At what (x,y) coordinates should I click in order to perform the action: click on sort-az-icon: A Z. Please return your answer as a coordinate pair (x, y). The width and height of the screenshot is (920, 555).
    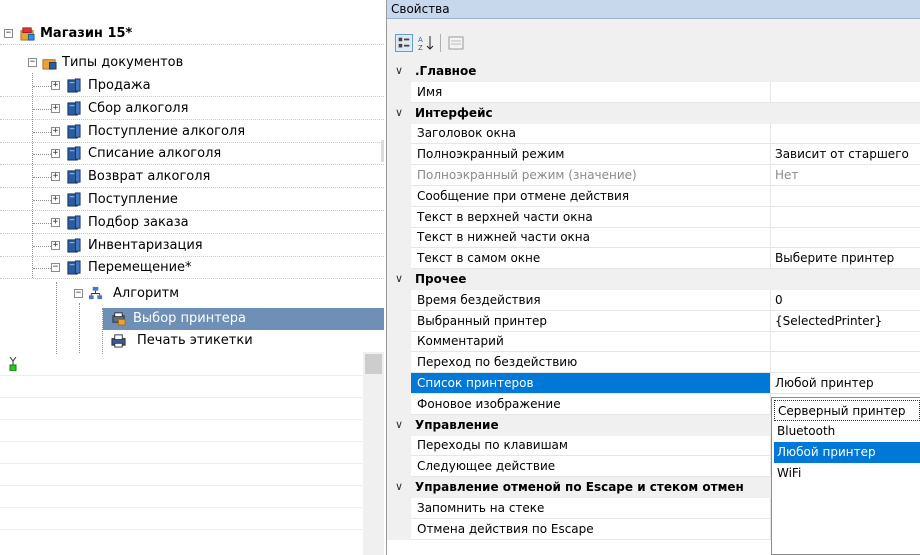
    Looking at the image, I should click on (426, 43).